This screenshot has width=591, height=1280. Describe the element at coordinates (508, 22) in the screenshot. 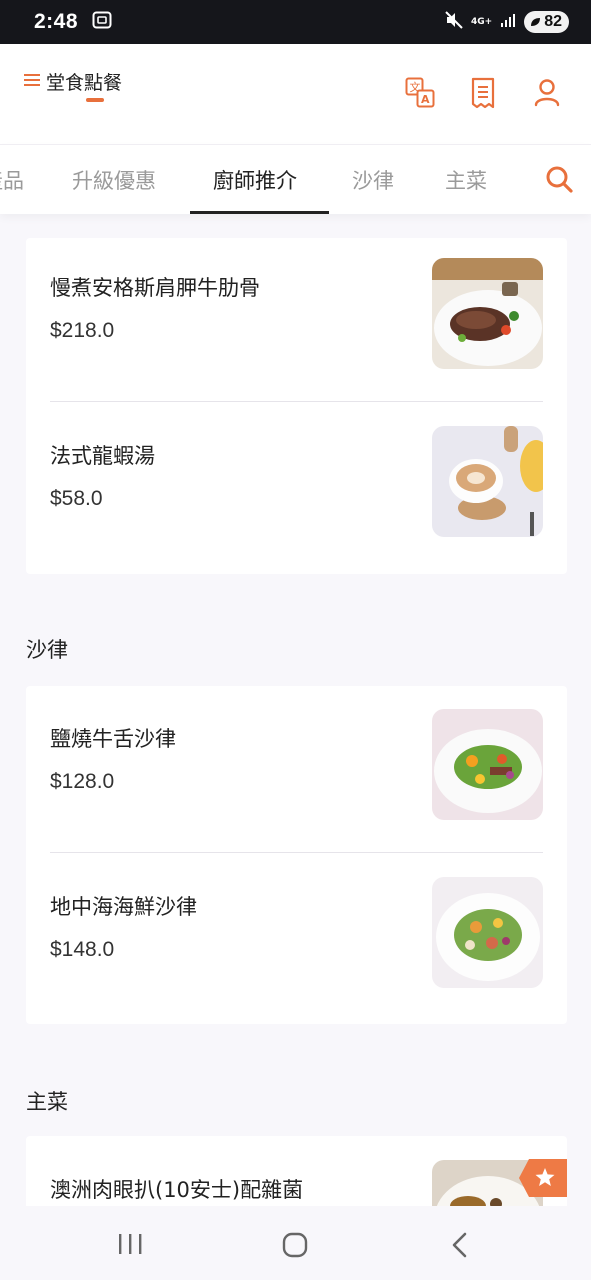

I see `signal-icon` at that location.